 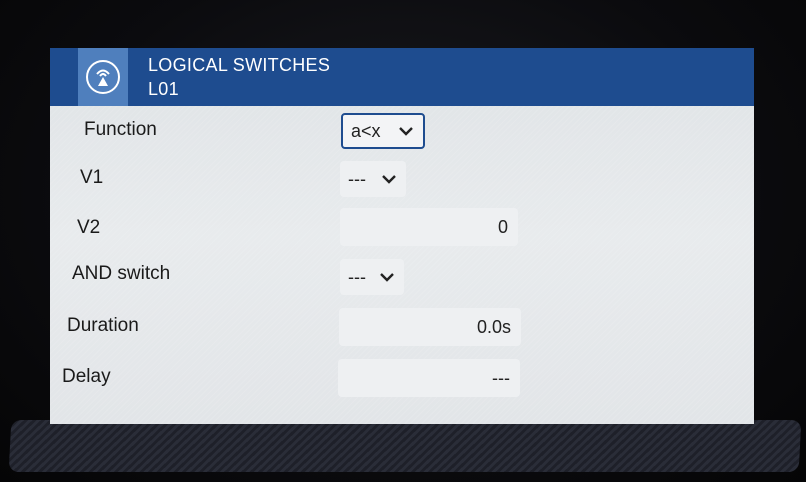 I want to click on function-value: a<x, so click(x=366, y=130).